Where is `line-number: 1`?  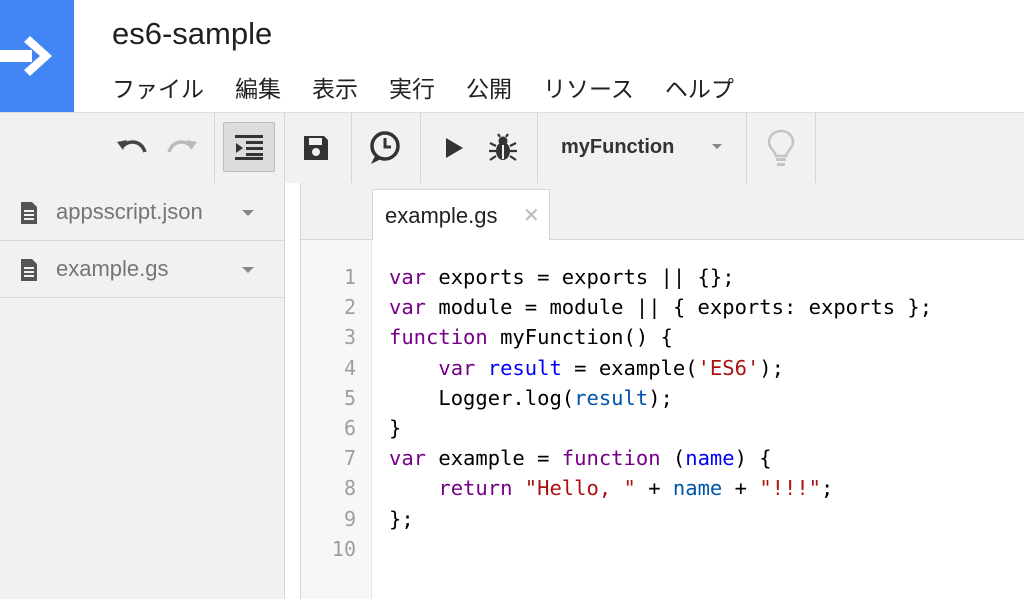
line-number: 1 is located at coordinates (349, 277).